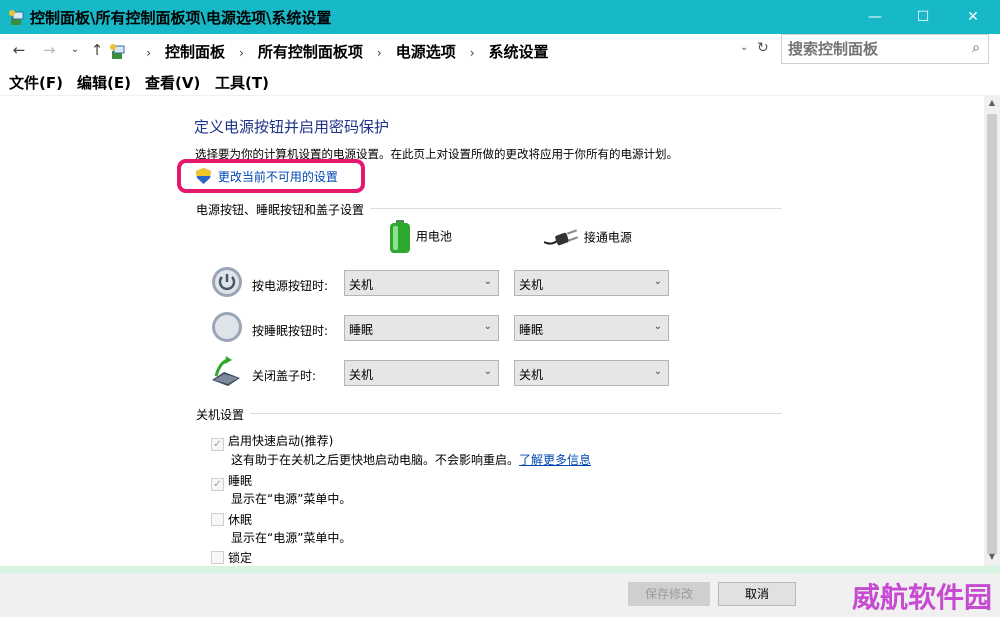 This screenshot has width=1000, height=617. Describe the element at coordinates (290, 331) in the screenshot. I see `sleep-button-label: 按睡眠按钮时:` at that location.